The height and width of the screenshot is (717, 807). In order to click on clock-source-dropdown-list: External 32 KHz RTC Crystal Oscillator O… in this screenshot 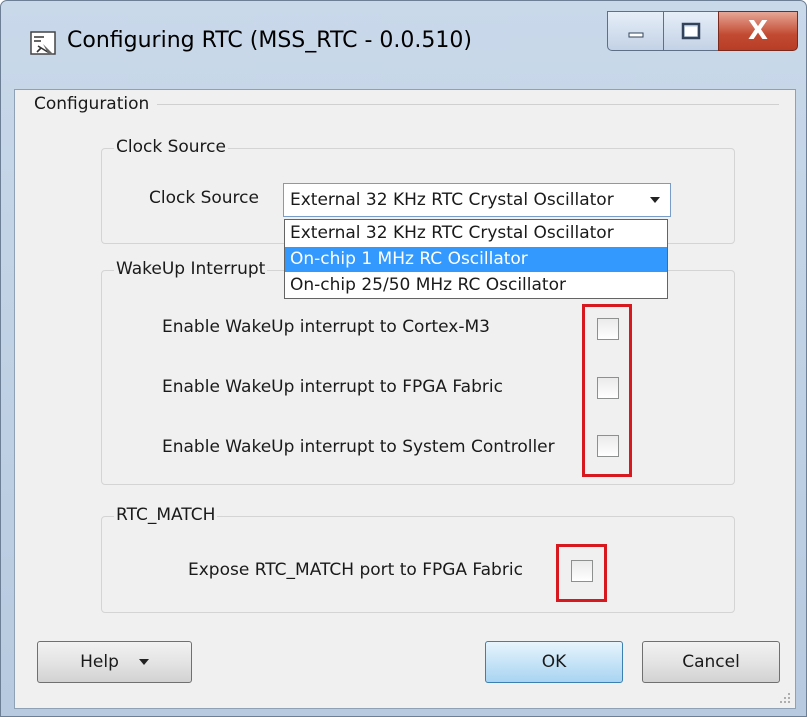, I will do `click(476, 259)`.